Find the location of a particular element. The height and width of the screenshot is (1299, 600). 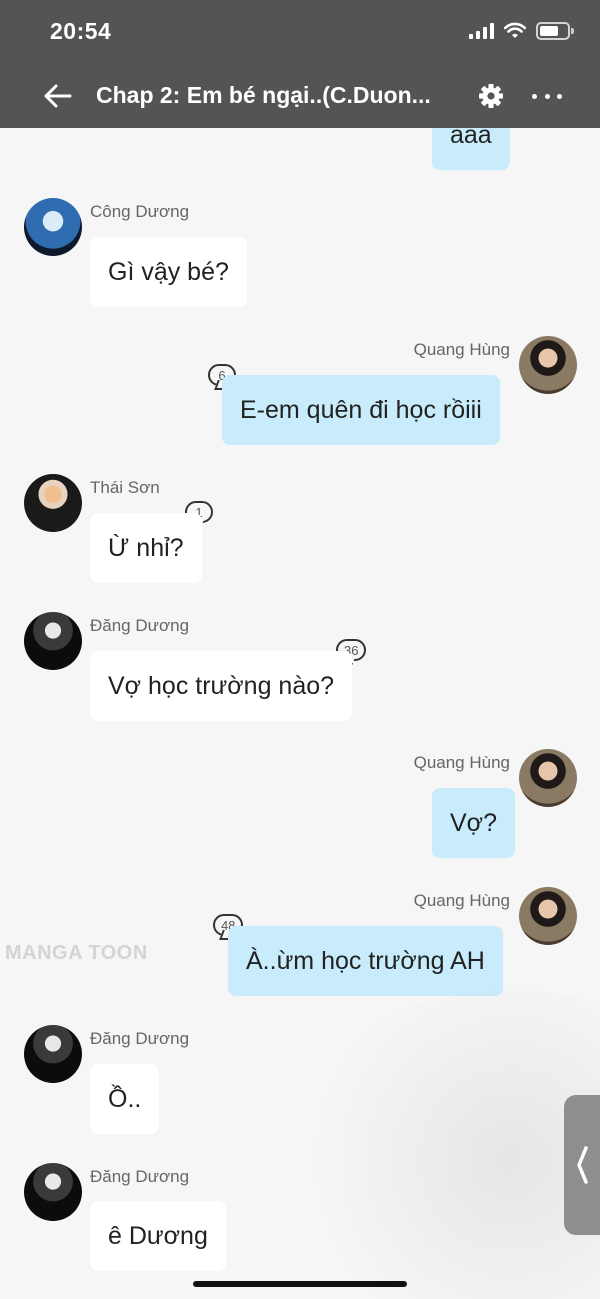

side-glow is located at coordinates (440, 1144).